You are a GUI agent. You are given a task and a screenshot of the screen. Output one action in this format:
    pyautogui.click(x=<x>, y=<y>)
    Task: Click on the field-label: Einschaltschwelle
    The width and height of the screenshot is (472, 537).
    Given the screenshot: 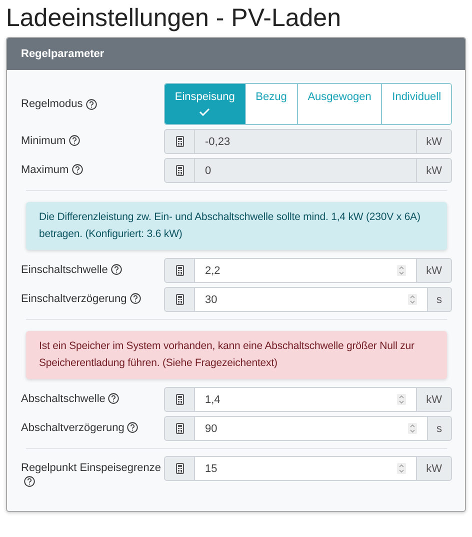 What is the action you would take?
    pyautogui.click(x=64, y=270)
    